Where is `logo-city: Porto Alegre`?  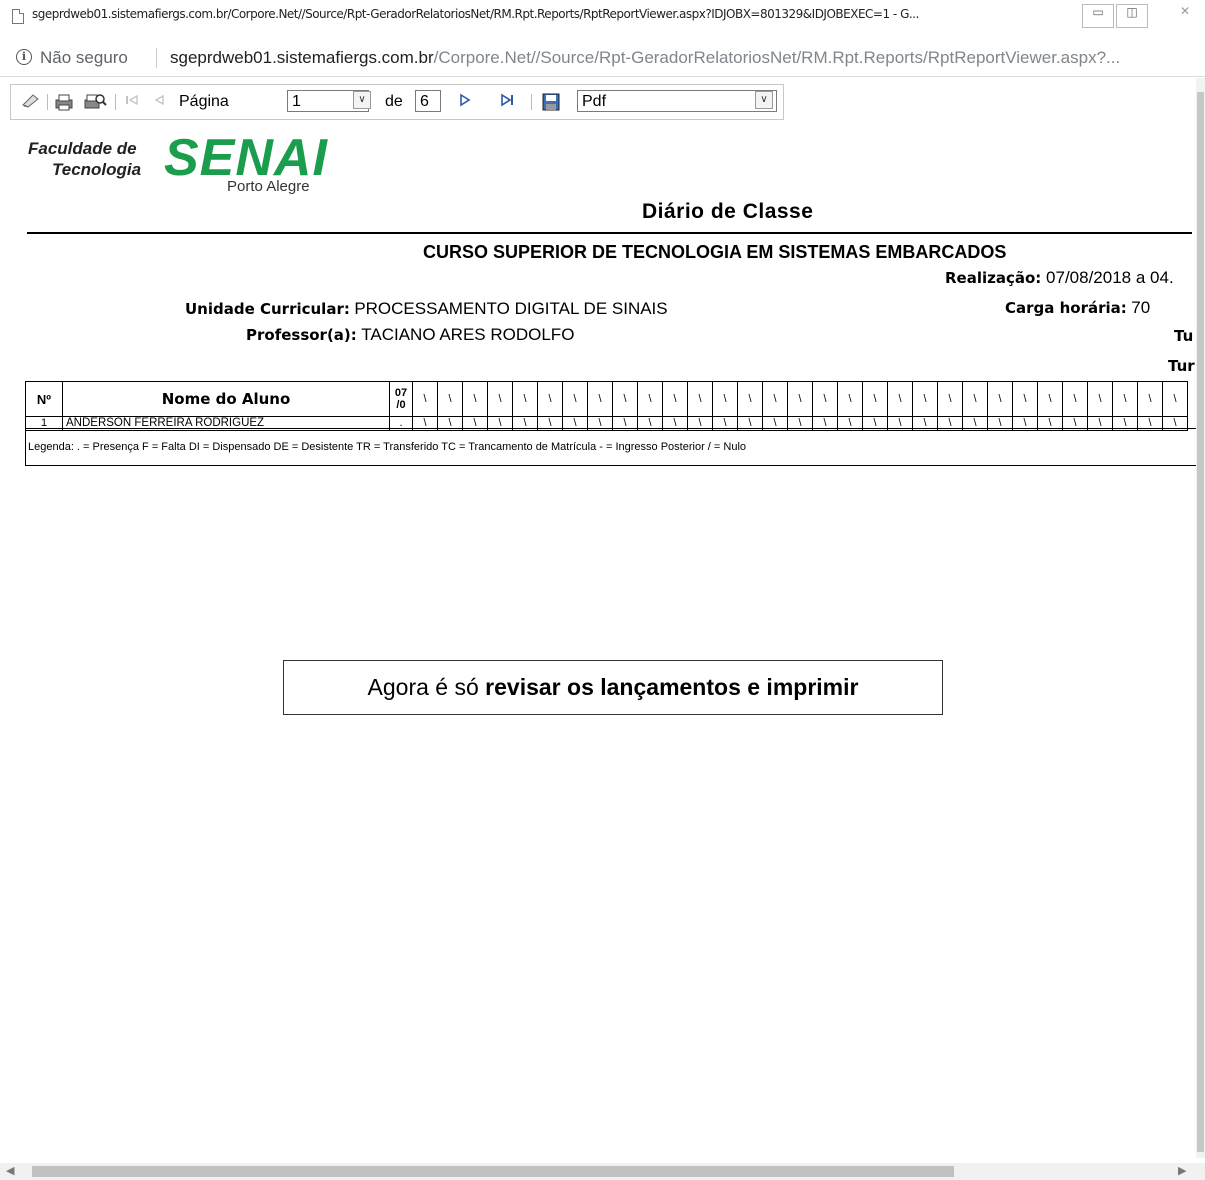 logo-city: Porto Alegre is located at coordinates (268, 186).